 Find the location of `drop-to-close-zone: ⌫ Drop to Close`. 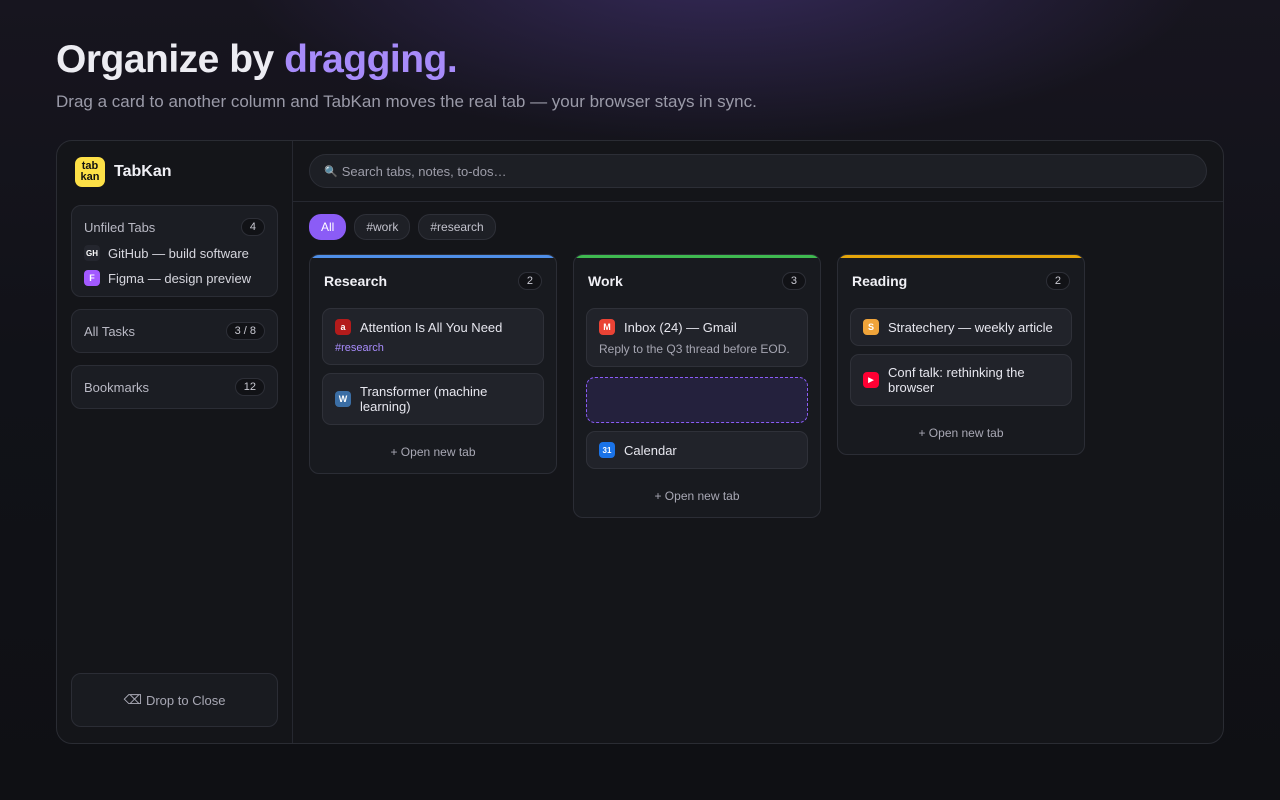

drop-to-close-zone: ⌫ Drop to Close is located at coordinates (174, 700).